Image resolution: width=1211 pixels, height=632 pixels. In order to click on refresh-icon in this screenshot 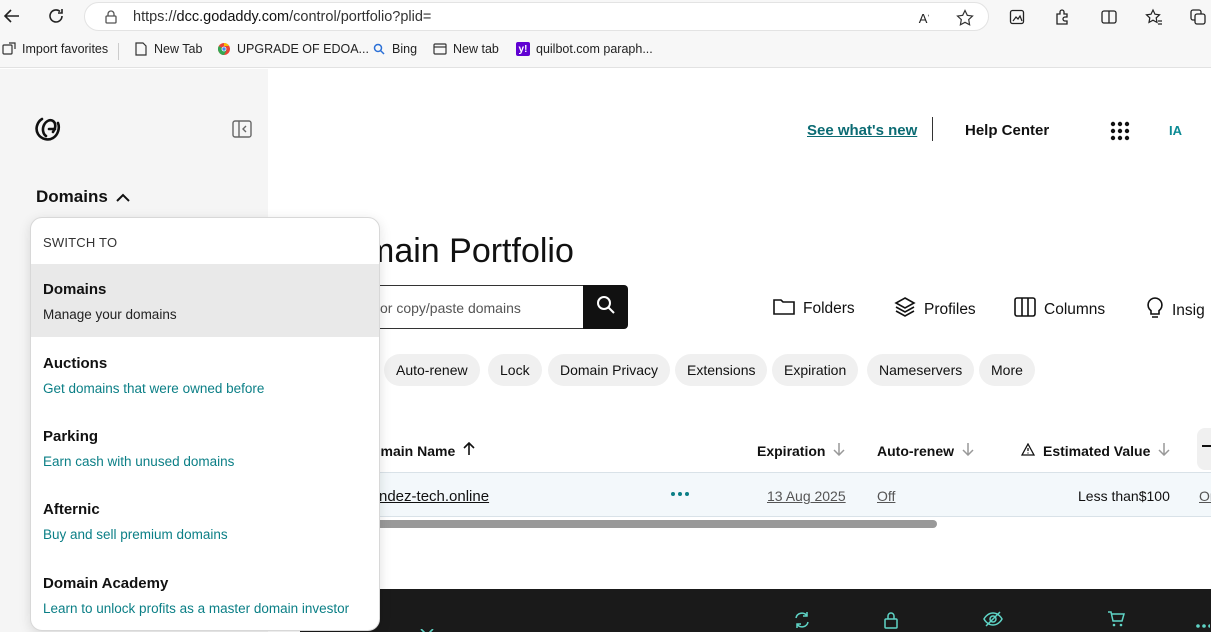, I will do `click(56, 16)`.